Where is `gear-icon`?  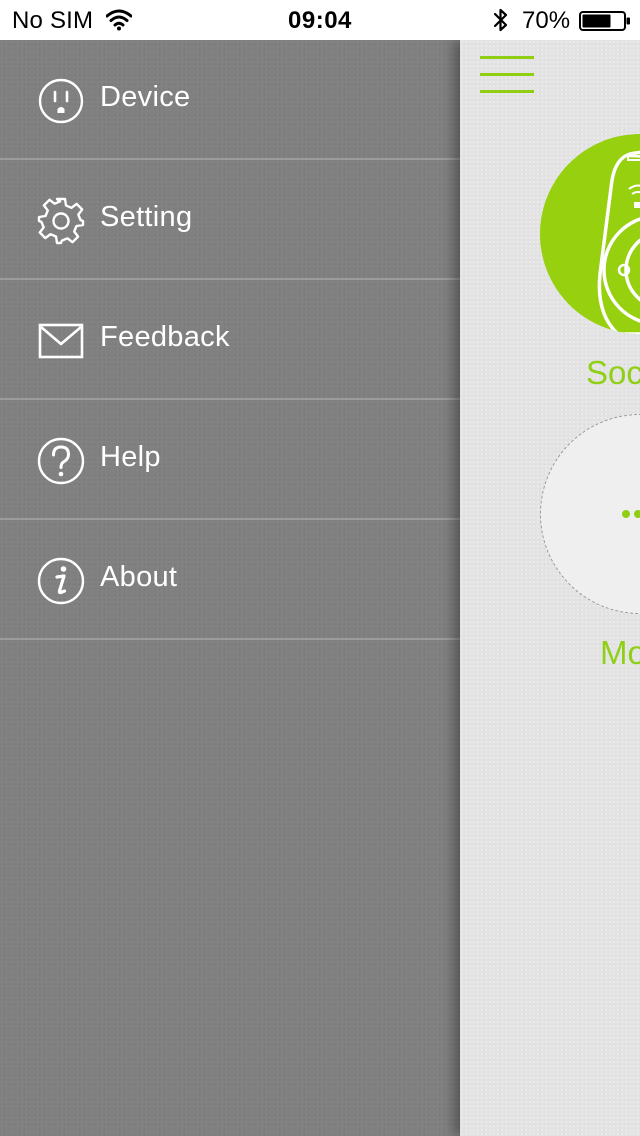
gear-icon is located at coordinates (61, 221).